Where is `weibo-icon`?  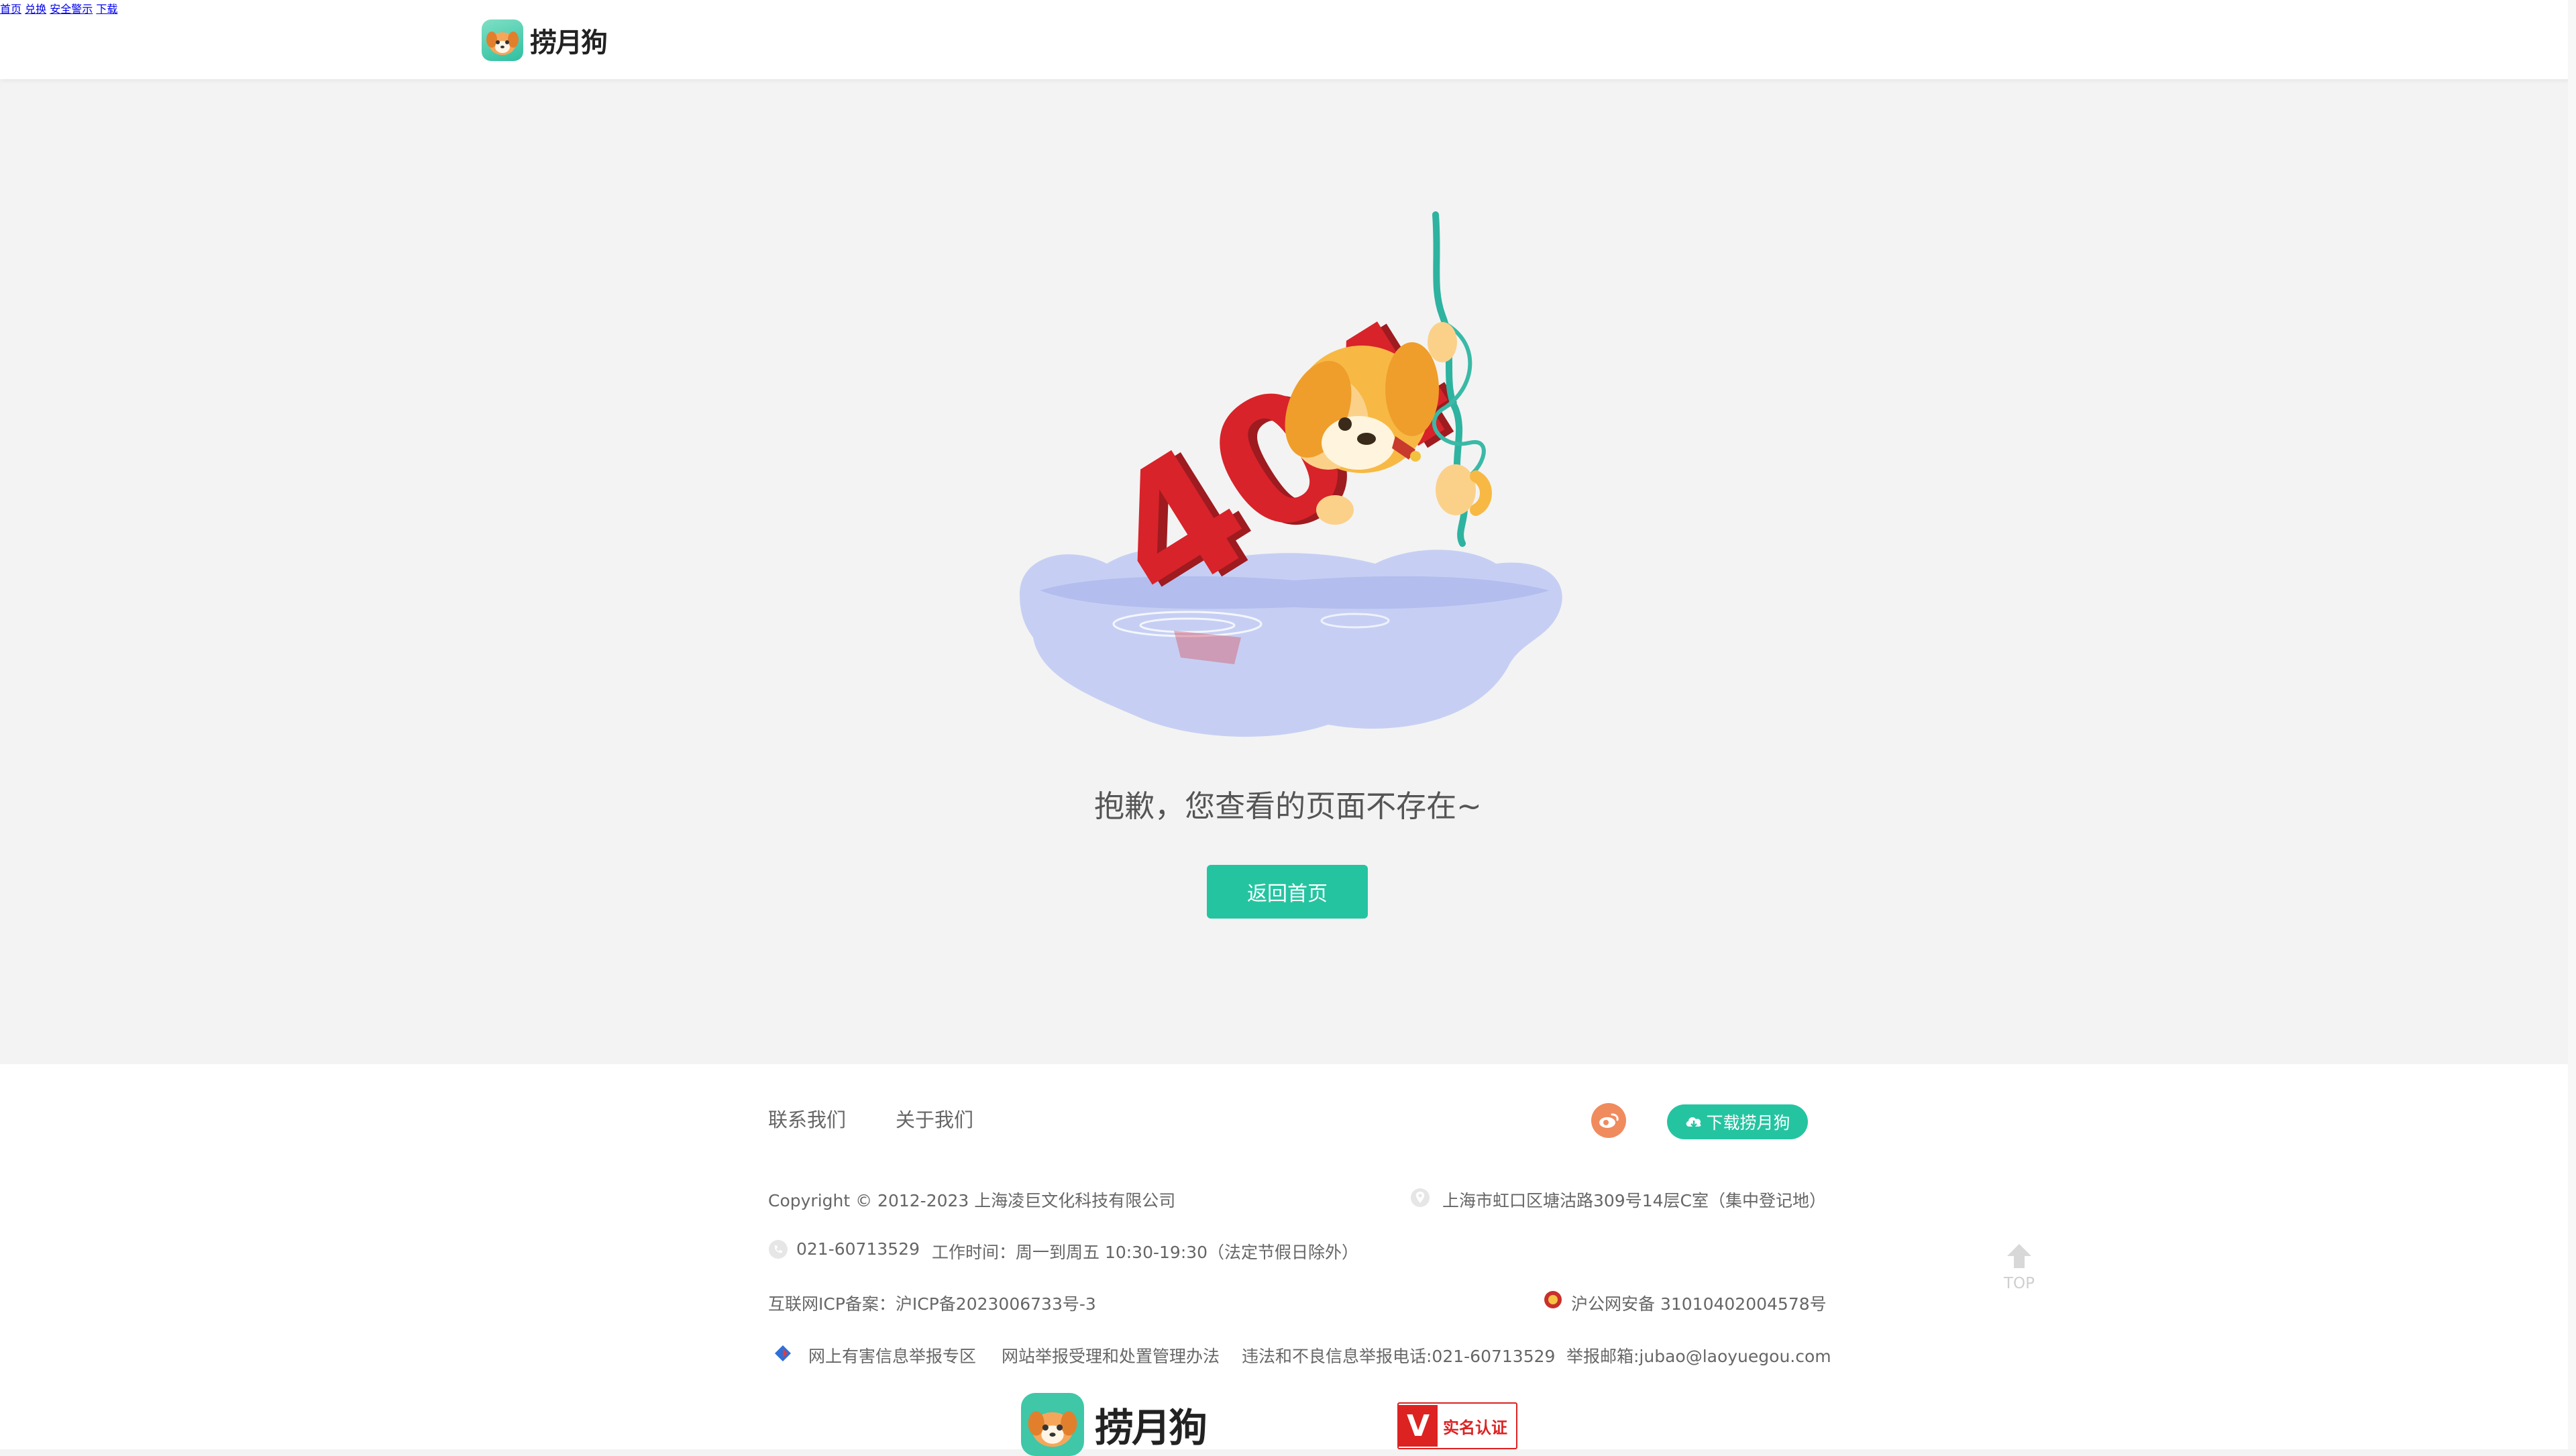
weibo-icon is located at coordinates (1608, 1121).